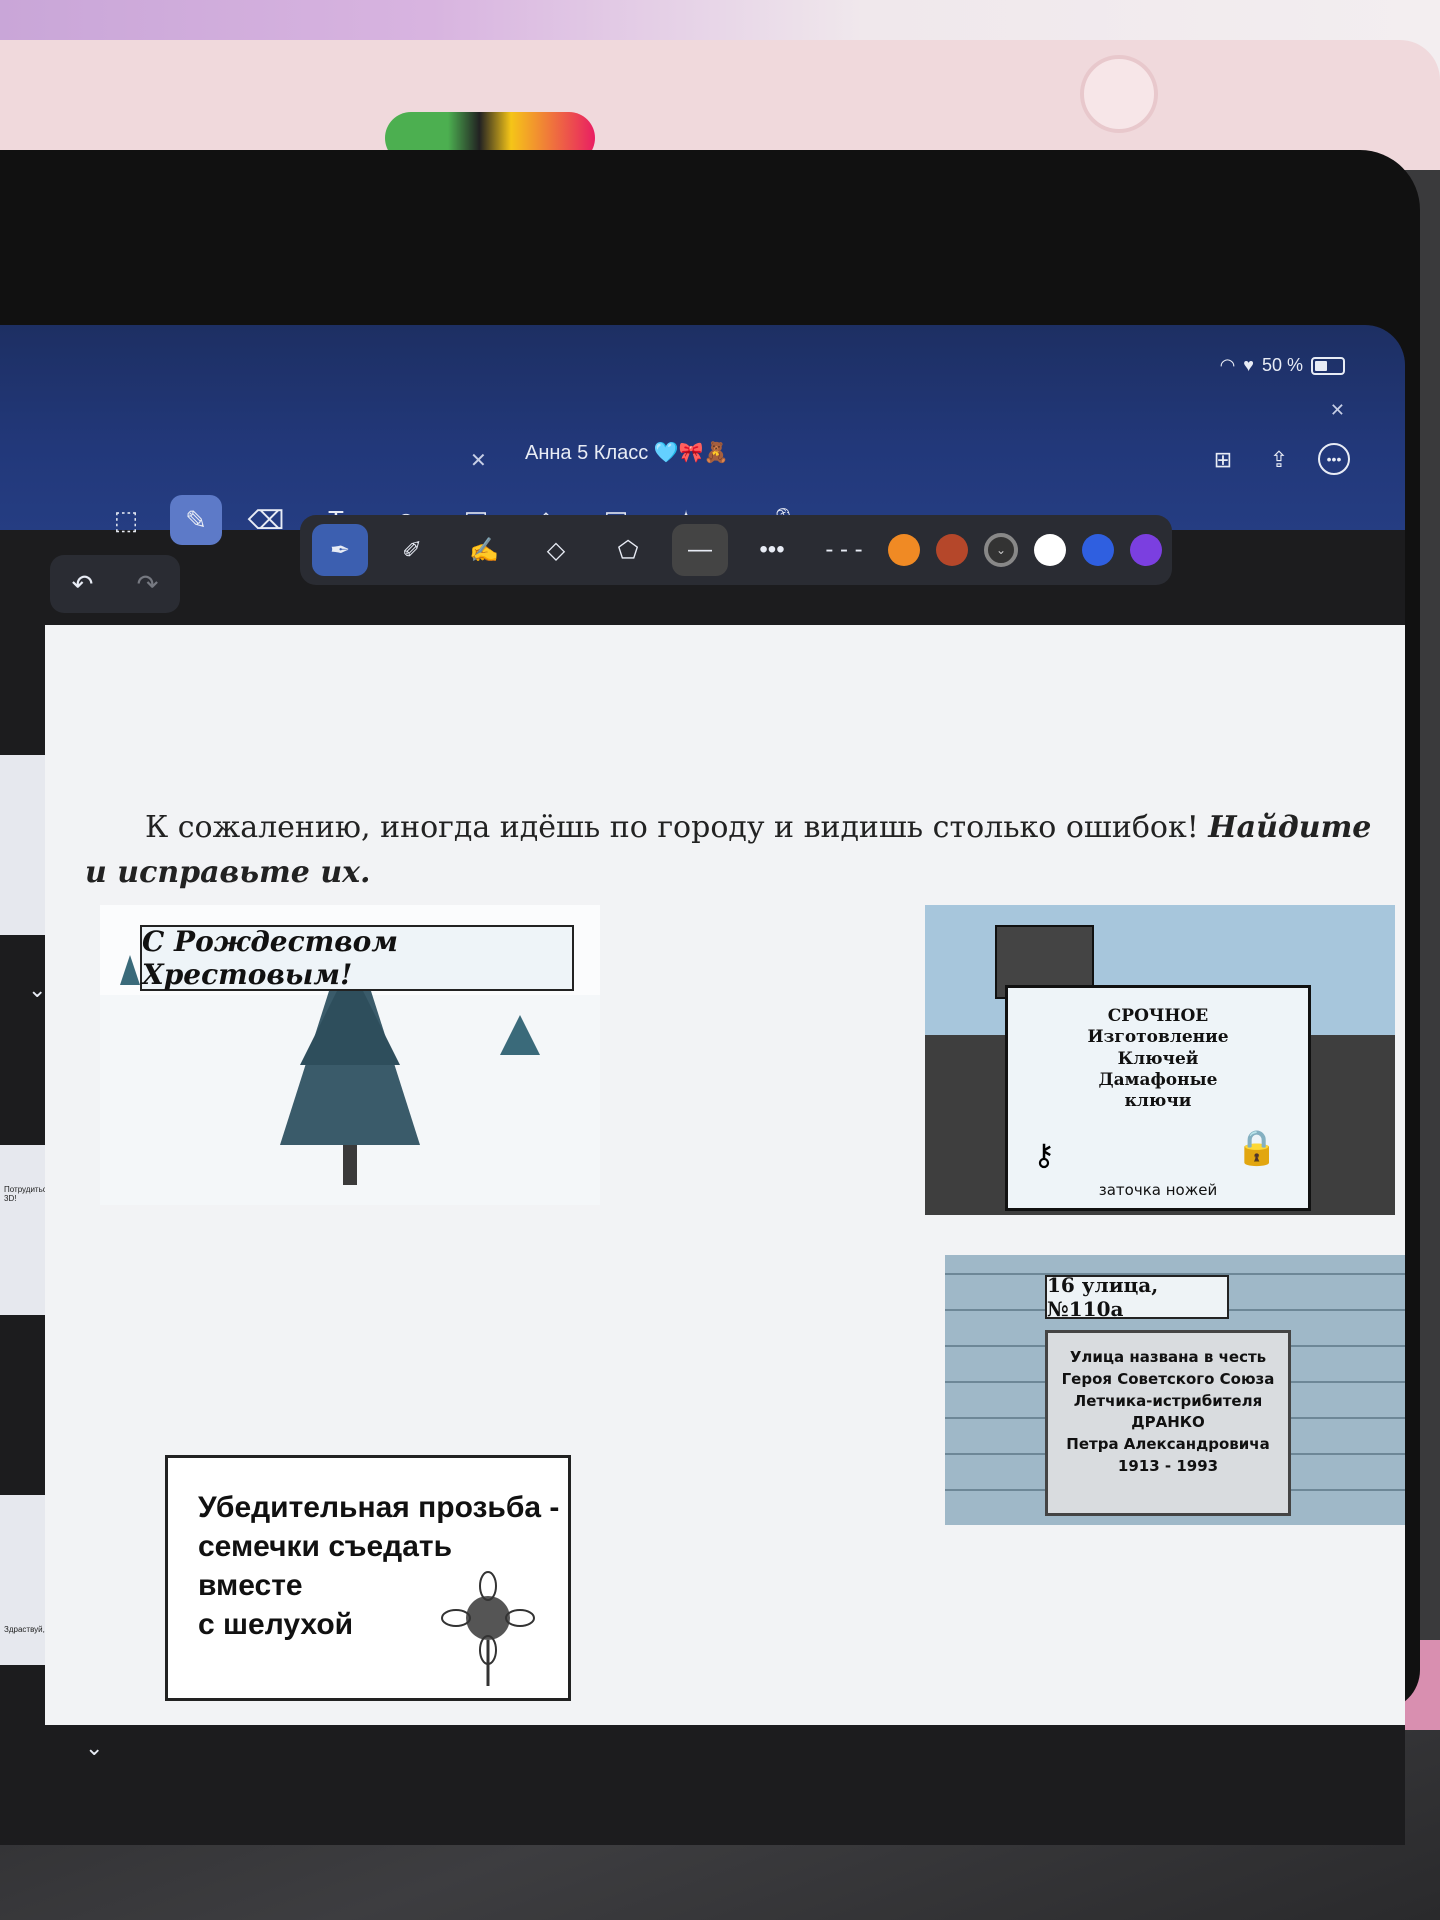  What do you see at coordinates (148, 584) in the screenshot?
I see `redo-icon: ↷` at bounding box center [148, 584].